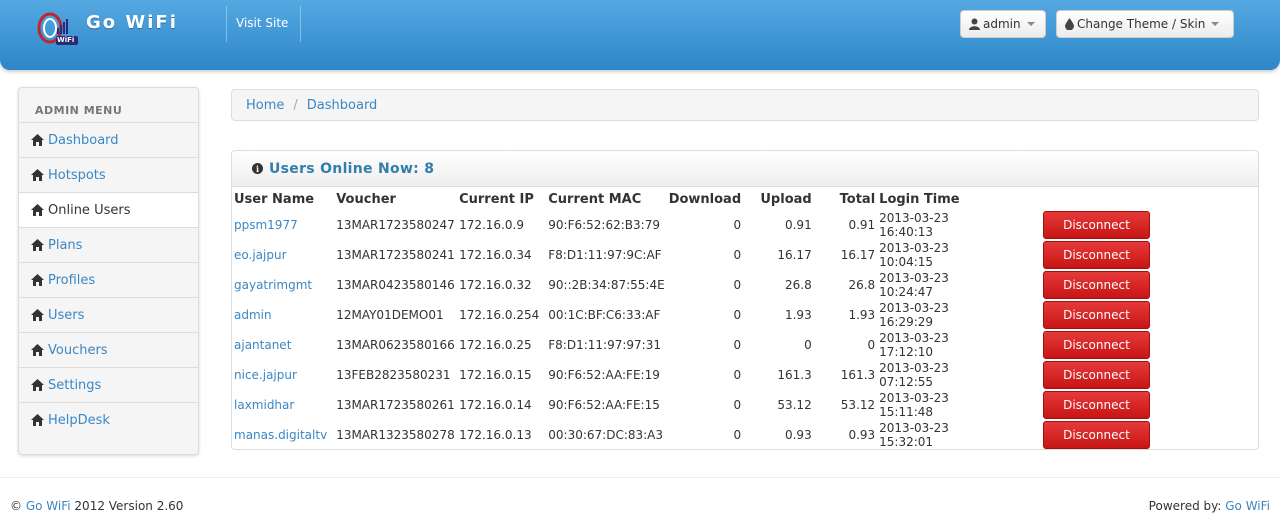  Describe the element at coordinates (919, 199) in the screenshot. I see `column-header: Login Time` at that location.